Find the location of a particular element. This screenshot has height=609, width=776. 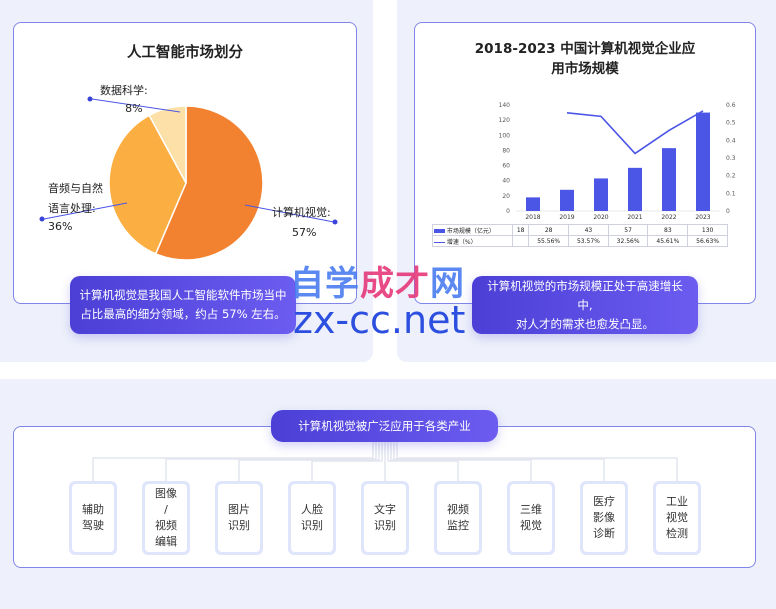

industry-item: 辅助 驾驶 is located at coordinates (93, 518).